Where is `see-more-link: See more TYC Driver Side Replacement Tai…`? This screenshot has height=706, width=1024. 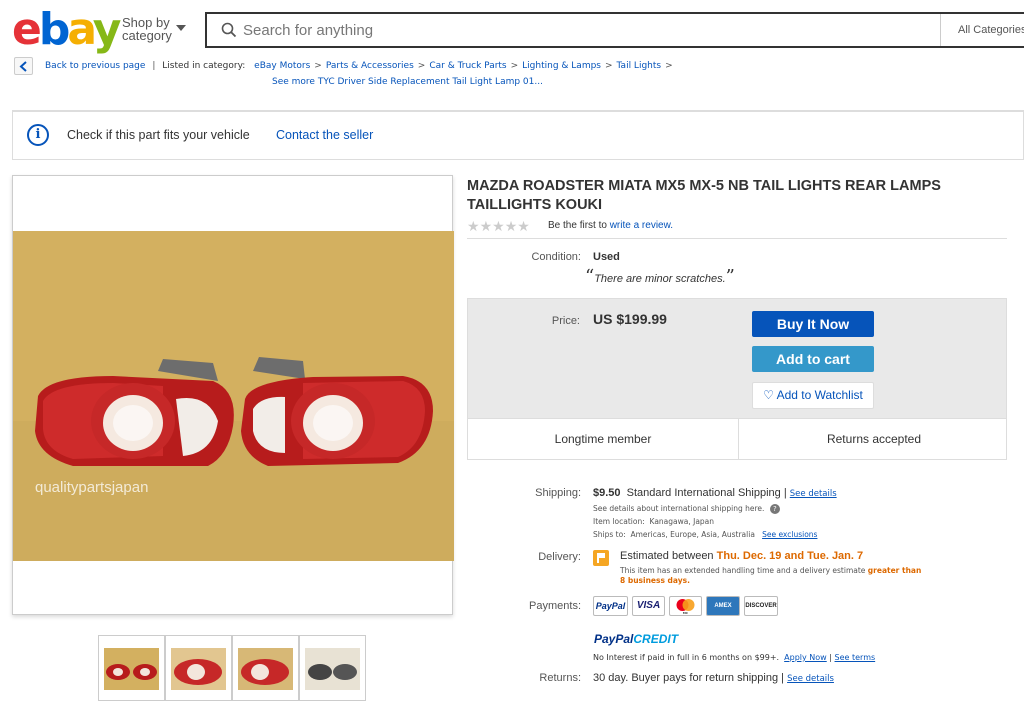
see-more-link: See more TYC Driver Side Replacement Tai… is located at coordinates (407, 82).